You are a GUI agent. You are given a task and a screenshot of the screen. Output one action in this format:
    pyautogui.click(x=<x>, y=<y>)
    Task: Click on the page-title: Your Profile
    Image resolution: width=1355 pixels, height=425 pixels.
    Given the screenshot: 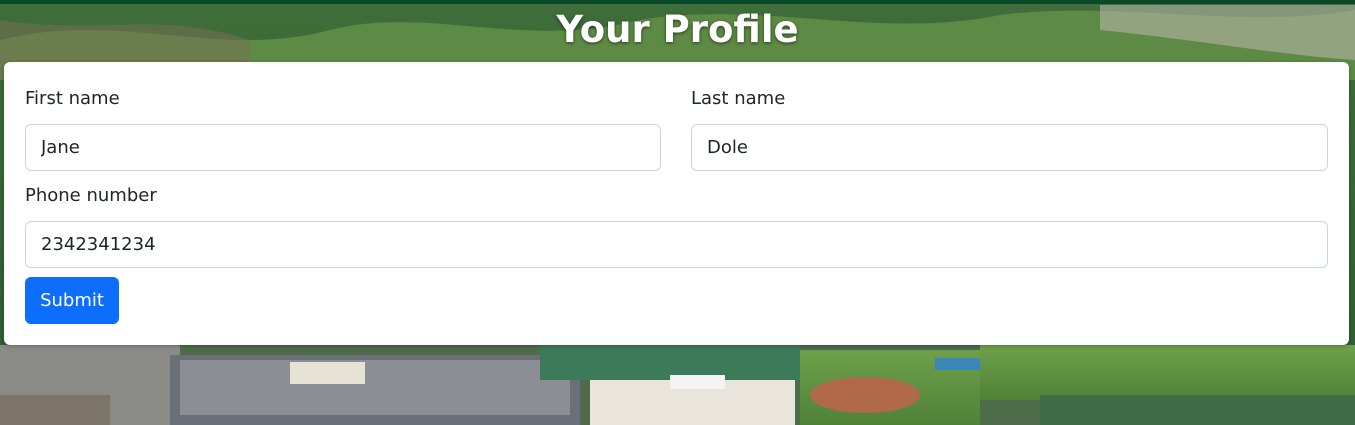 What is the action you would take?
    pyautogui.click(x=677, y=29)
    